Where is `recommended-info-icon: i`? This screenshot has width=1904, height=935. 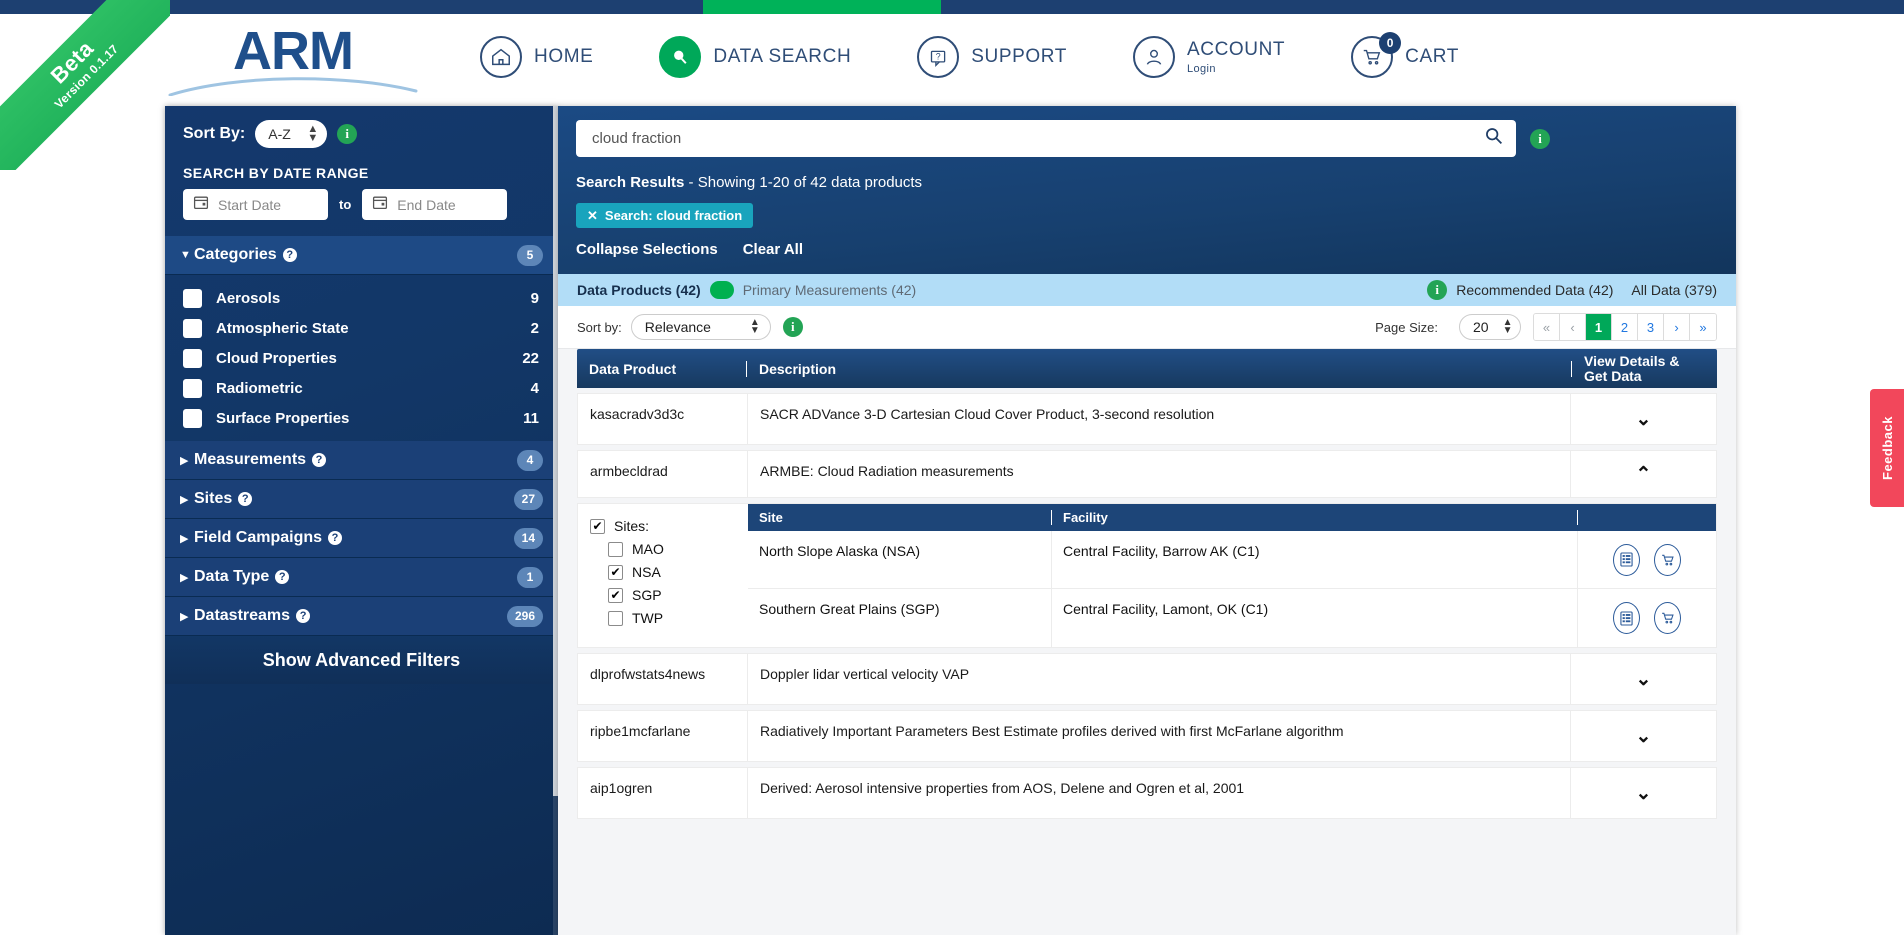 recommended-info-icon: i is located at coordinates (1437, 290).